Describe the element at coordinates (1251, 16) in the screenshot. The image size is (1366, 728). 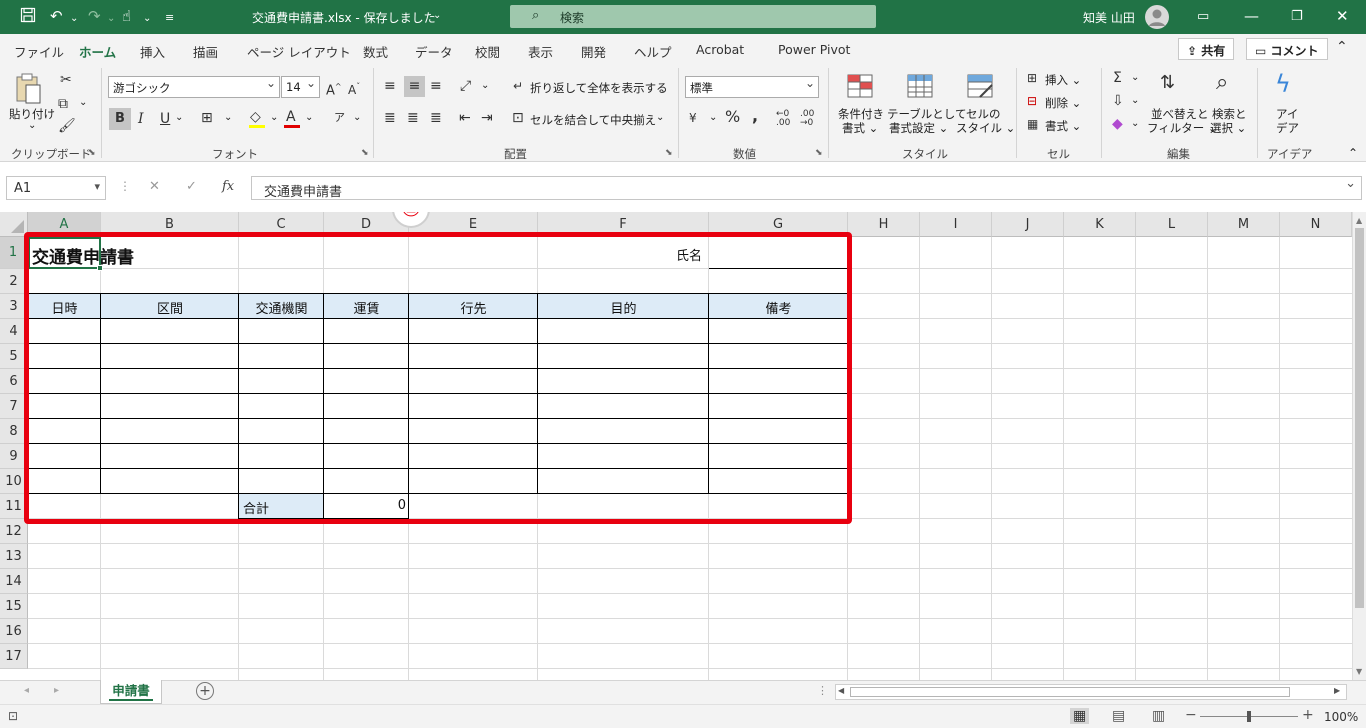
I see `minimize-icon: —` at that location.